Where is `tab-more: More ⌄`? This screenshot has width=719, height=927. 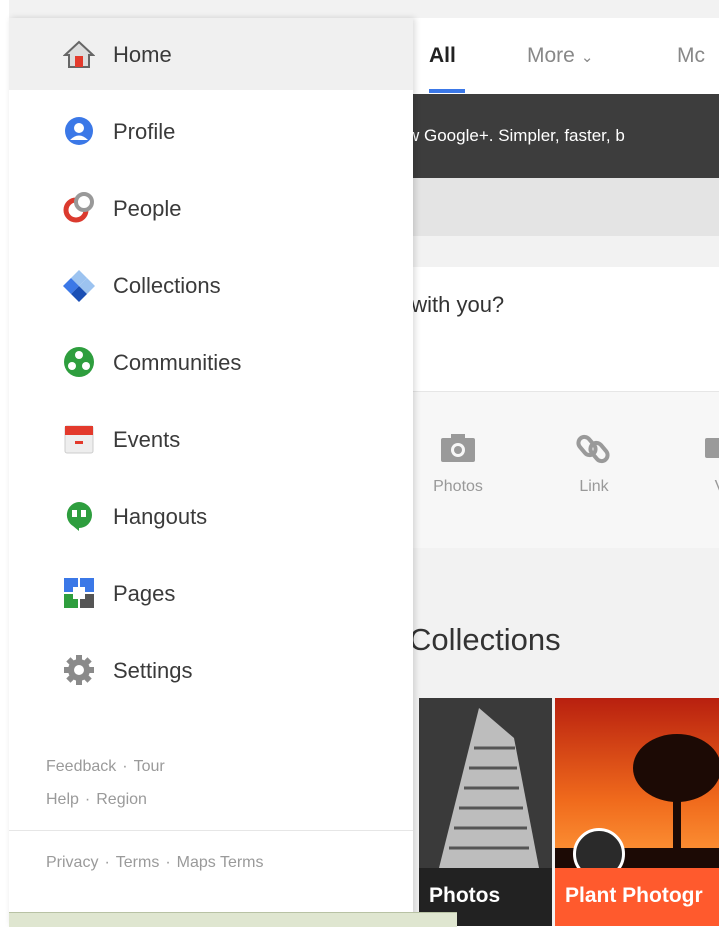 tab-more: More ⌄ is located at coordinates (560, 56).